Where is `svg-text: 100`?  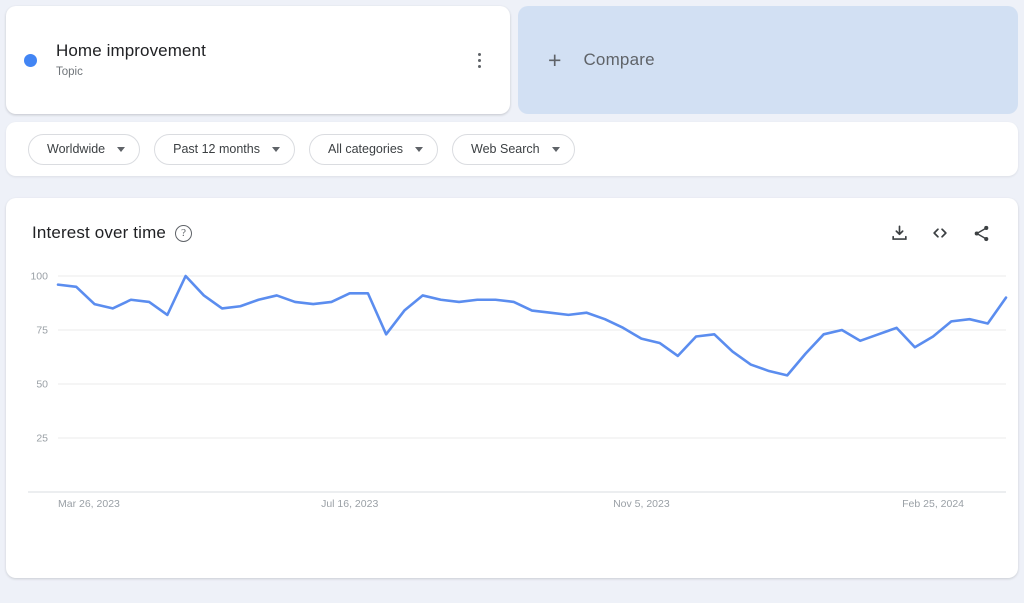
svg-text: 100 is located at coordinates (39, 277).